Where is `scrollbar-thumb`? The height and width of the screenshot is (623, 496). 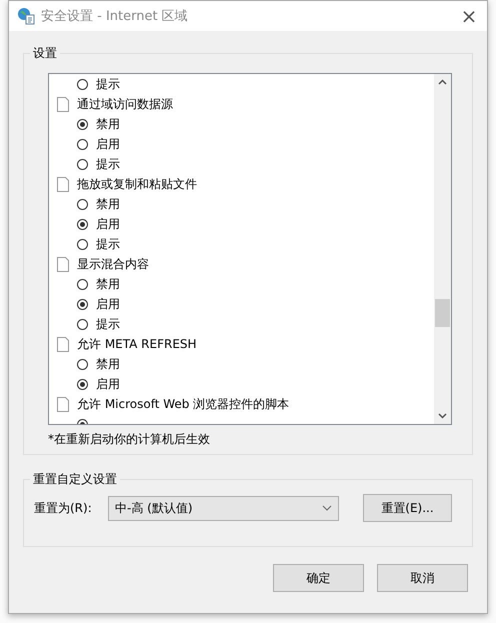
scrollbar-thumb is located at coordinates (442, 313).